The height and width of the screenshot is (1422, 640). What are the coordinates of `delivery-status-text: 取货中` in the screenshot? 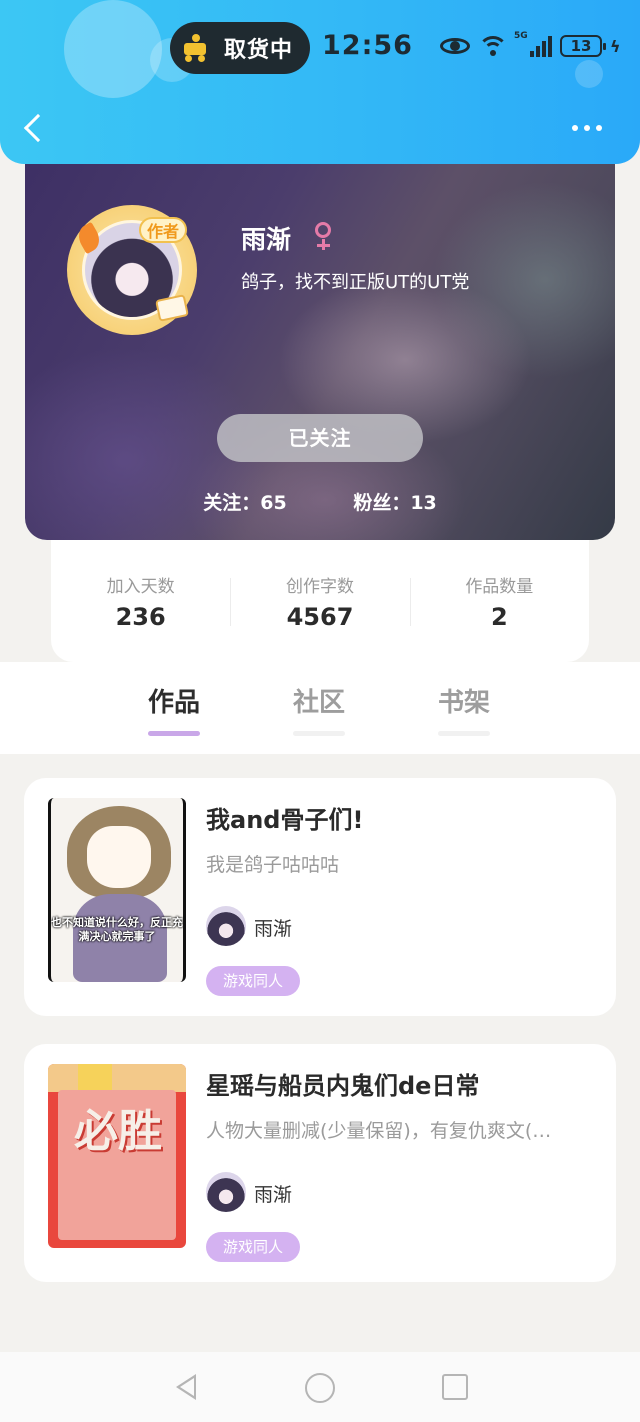 It's located at (259, 50).